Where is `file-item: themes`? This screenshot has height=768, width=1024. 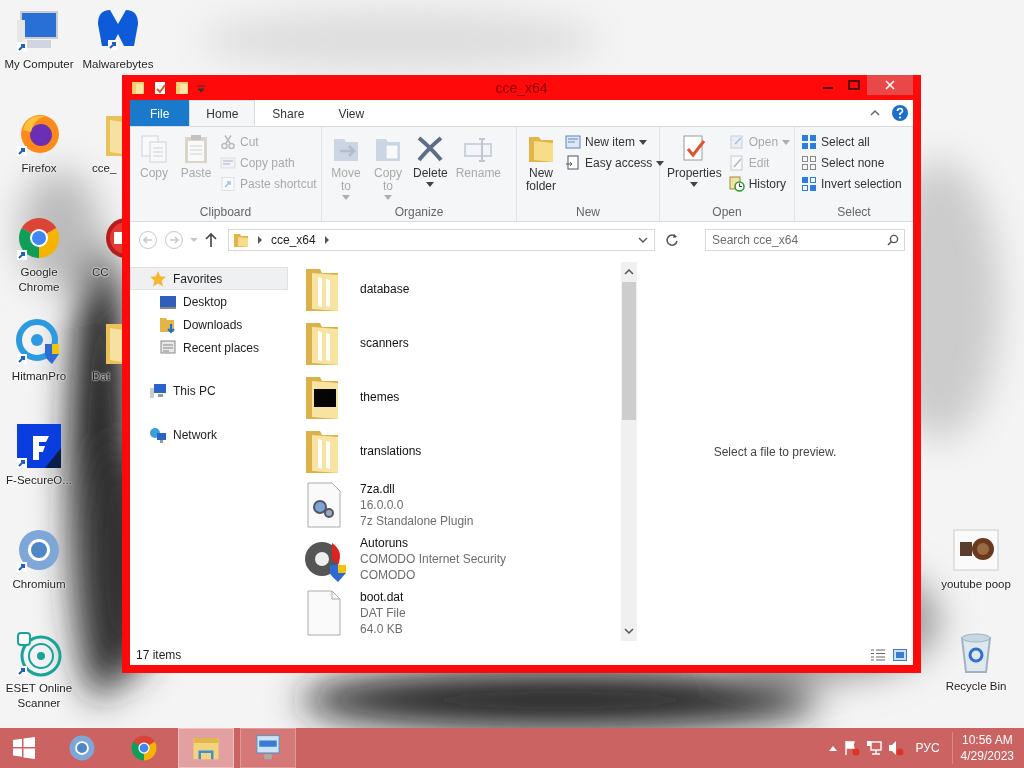 file-item: themes is located at coordinates (461, 397).